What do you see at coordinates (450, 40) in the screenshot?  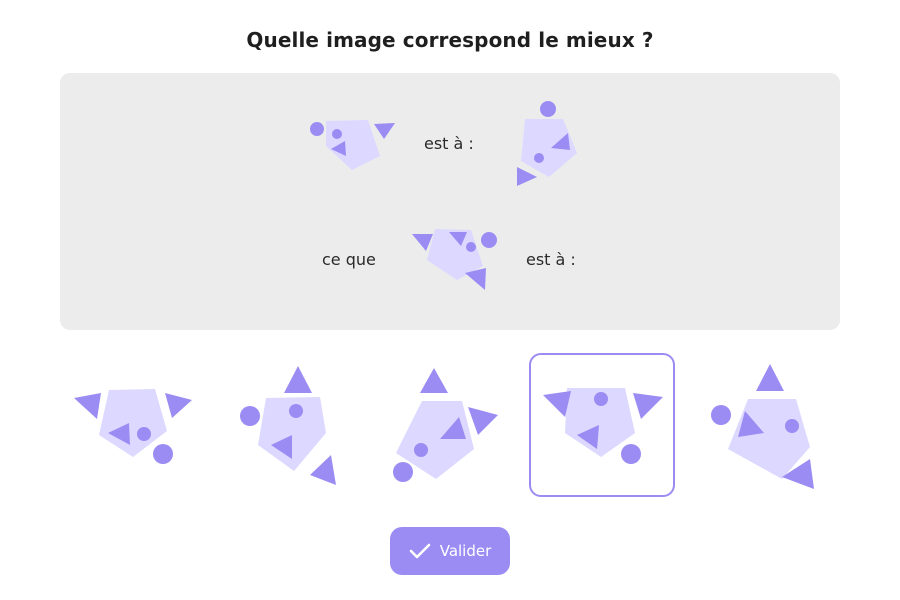 I see `question-title: Quelle image correspond le mieux ?` at bounding box center [450, 40].